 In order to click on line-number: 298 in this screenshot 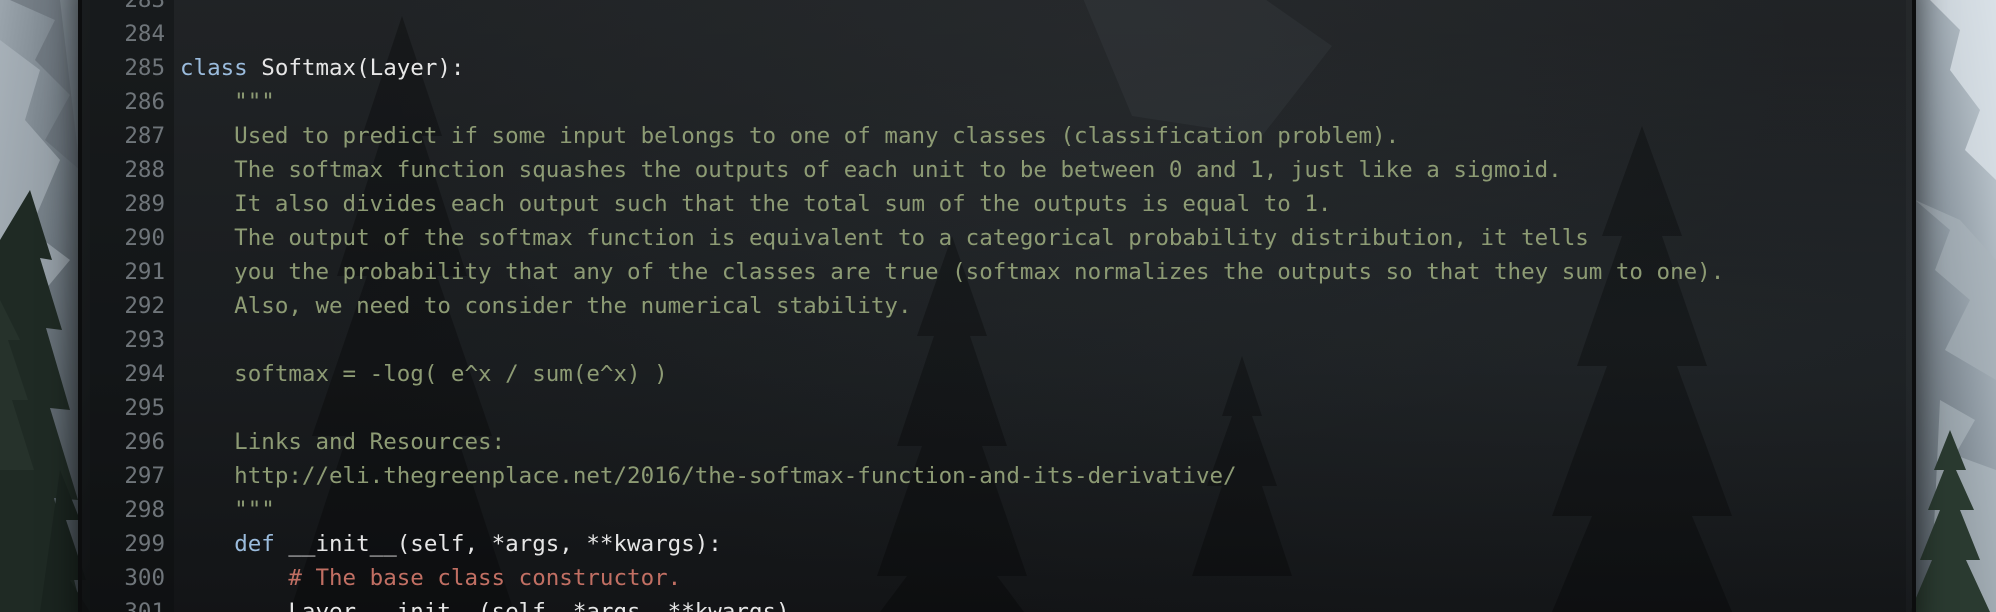, I will do `click(144, 510)`.